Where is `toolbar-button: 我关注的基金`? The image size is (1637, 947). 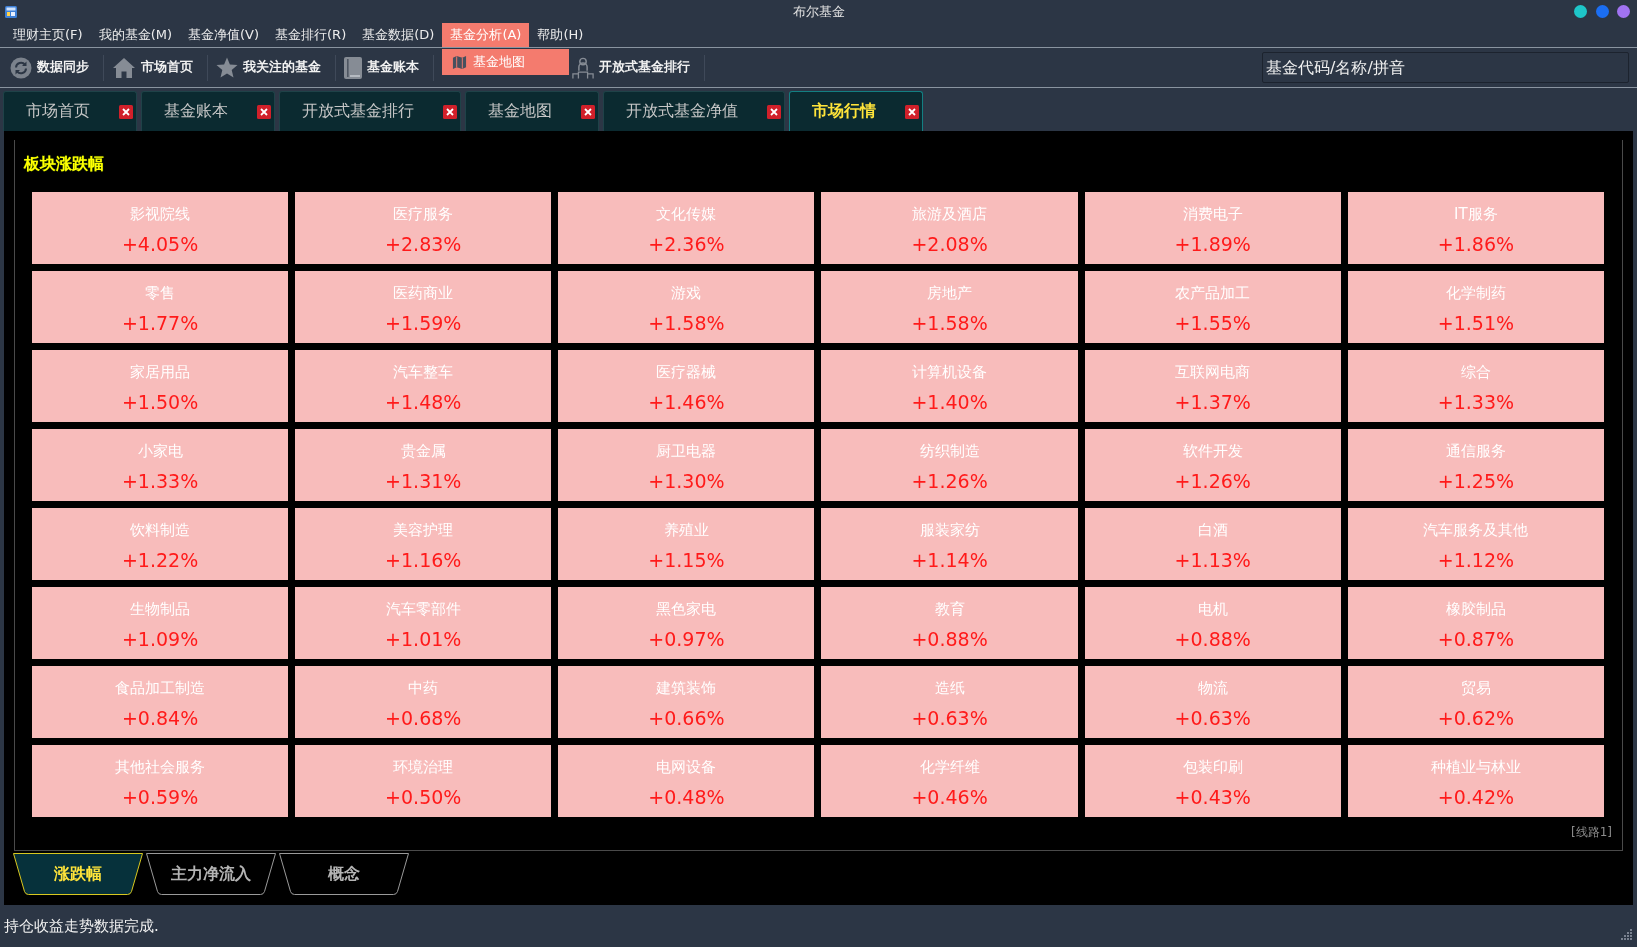 toolbar-button: 我关注的基金 is located at coordinates (268, 67).